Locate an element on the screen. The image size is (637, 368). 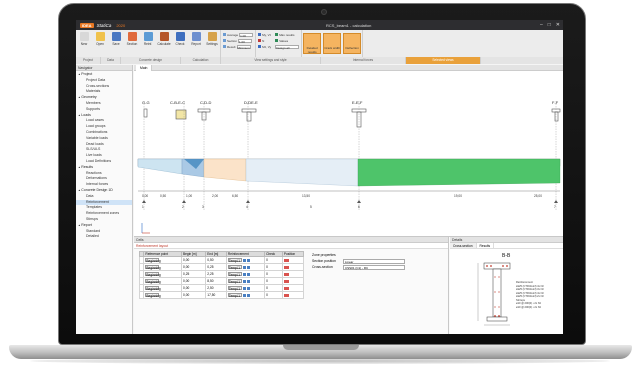
result-option-values: Values is located at coordinates (283, 41).